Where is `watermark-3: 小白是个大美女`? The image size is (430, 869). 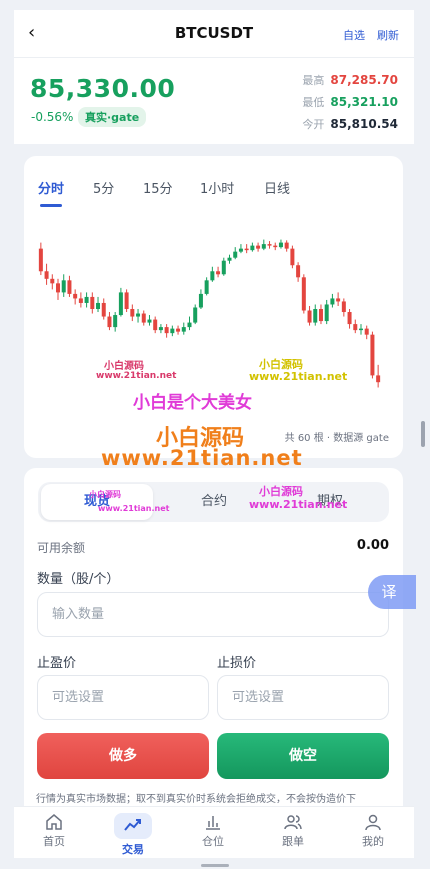 watermark-3: 小白是个大美女 is located at coordinates (192, 403).